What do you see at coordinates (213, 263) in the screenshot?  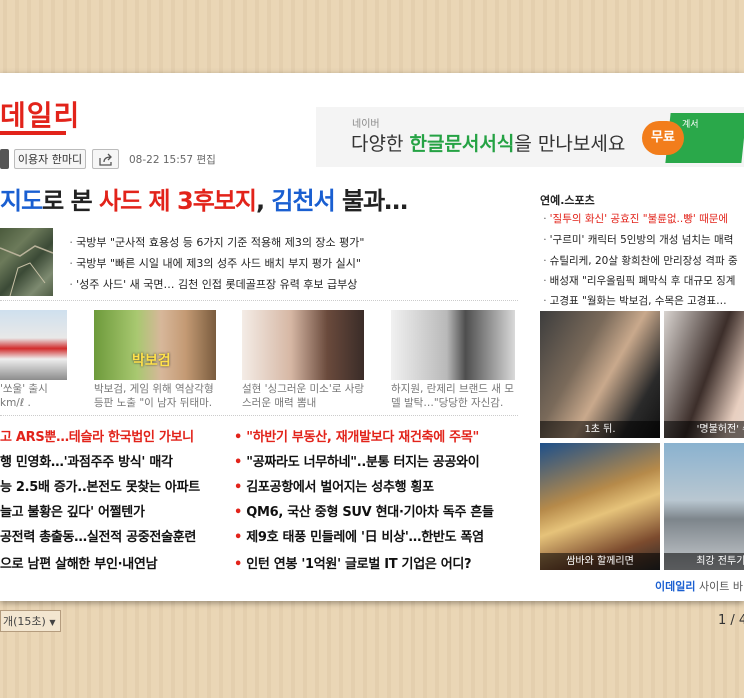 I see `sub-news-item: 국방부 "빠른 시일 내에 제3의 성주 사드 배치 부지 평가 실시"` at bounding box center [213, 263].